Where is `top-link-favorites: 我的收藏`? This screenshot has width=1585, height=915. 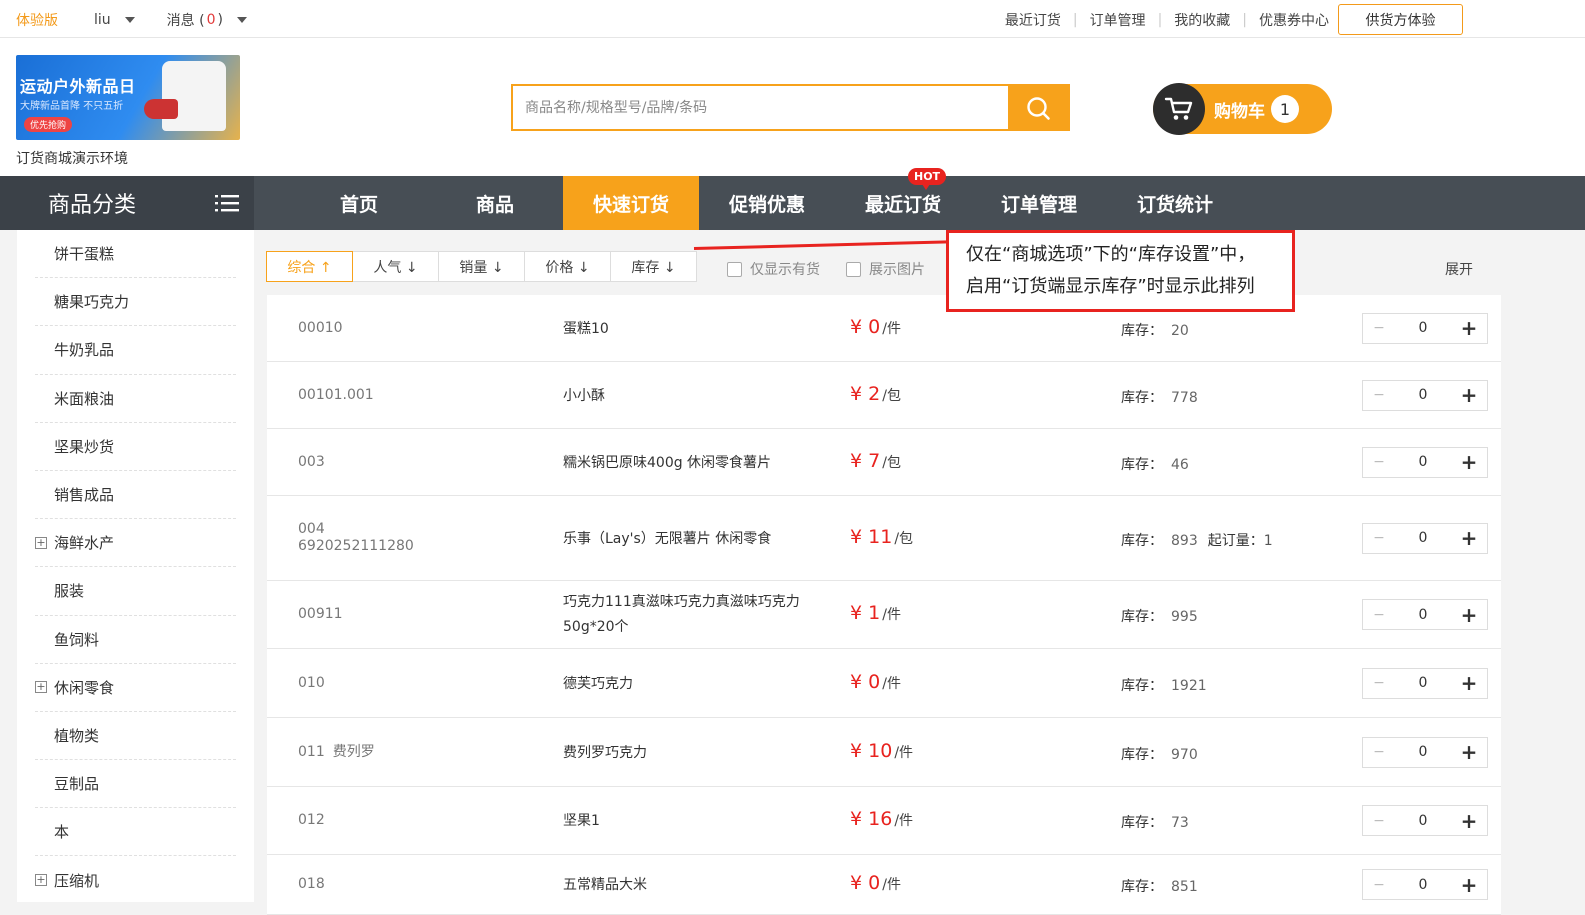
top-link-favorites: 我的收藏 is located at coordinates (1202, 20).